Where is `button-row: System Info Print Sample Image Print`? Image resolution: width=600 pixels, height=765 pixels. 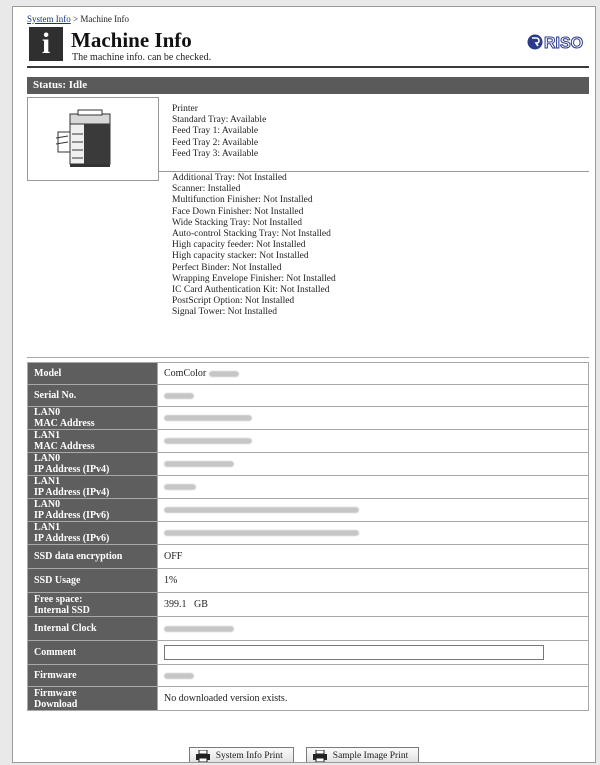 button-row: System Info Print Sample Image Print is located at coordinates (304, 754).